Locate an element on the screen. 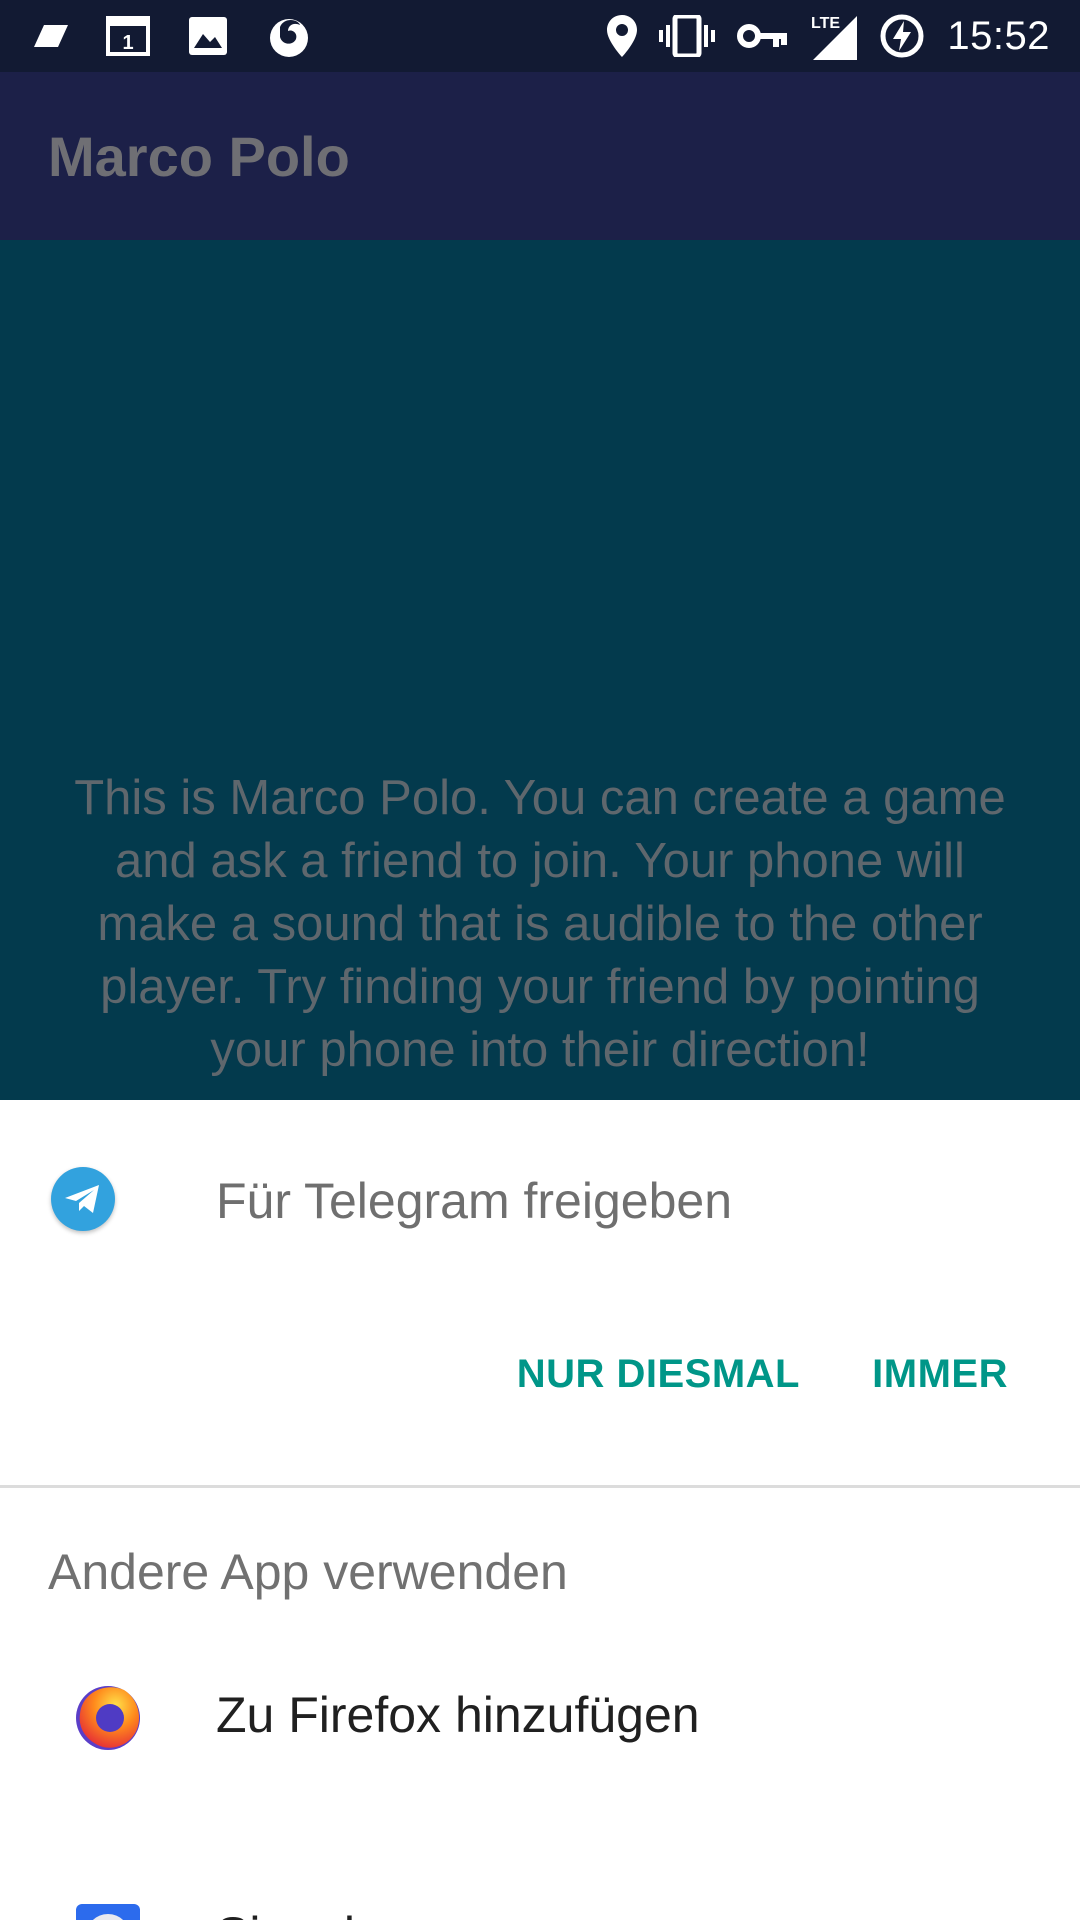 This screenshot has height=1920, width=1080. calendar-day: 1 is located at coordinates (127, 43).